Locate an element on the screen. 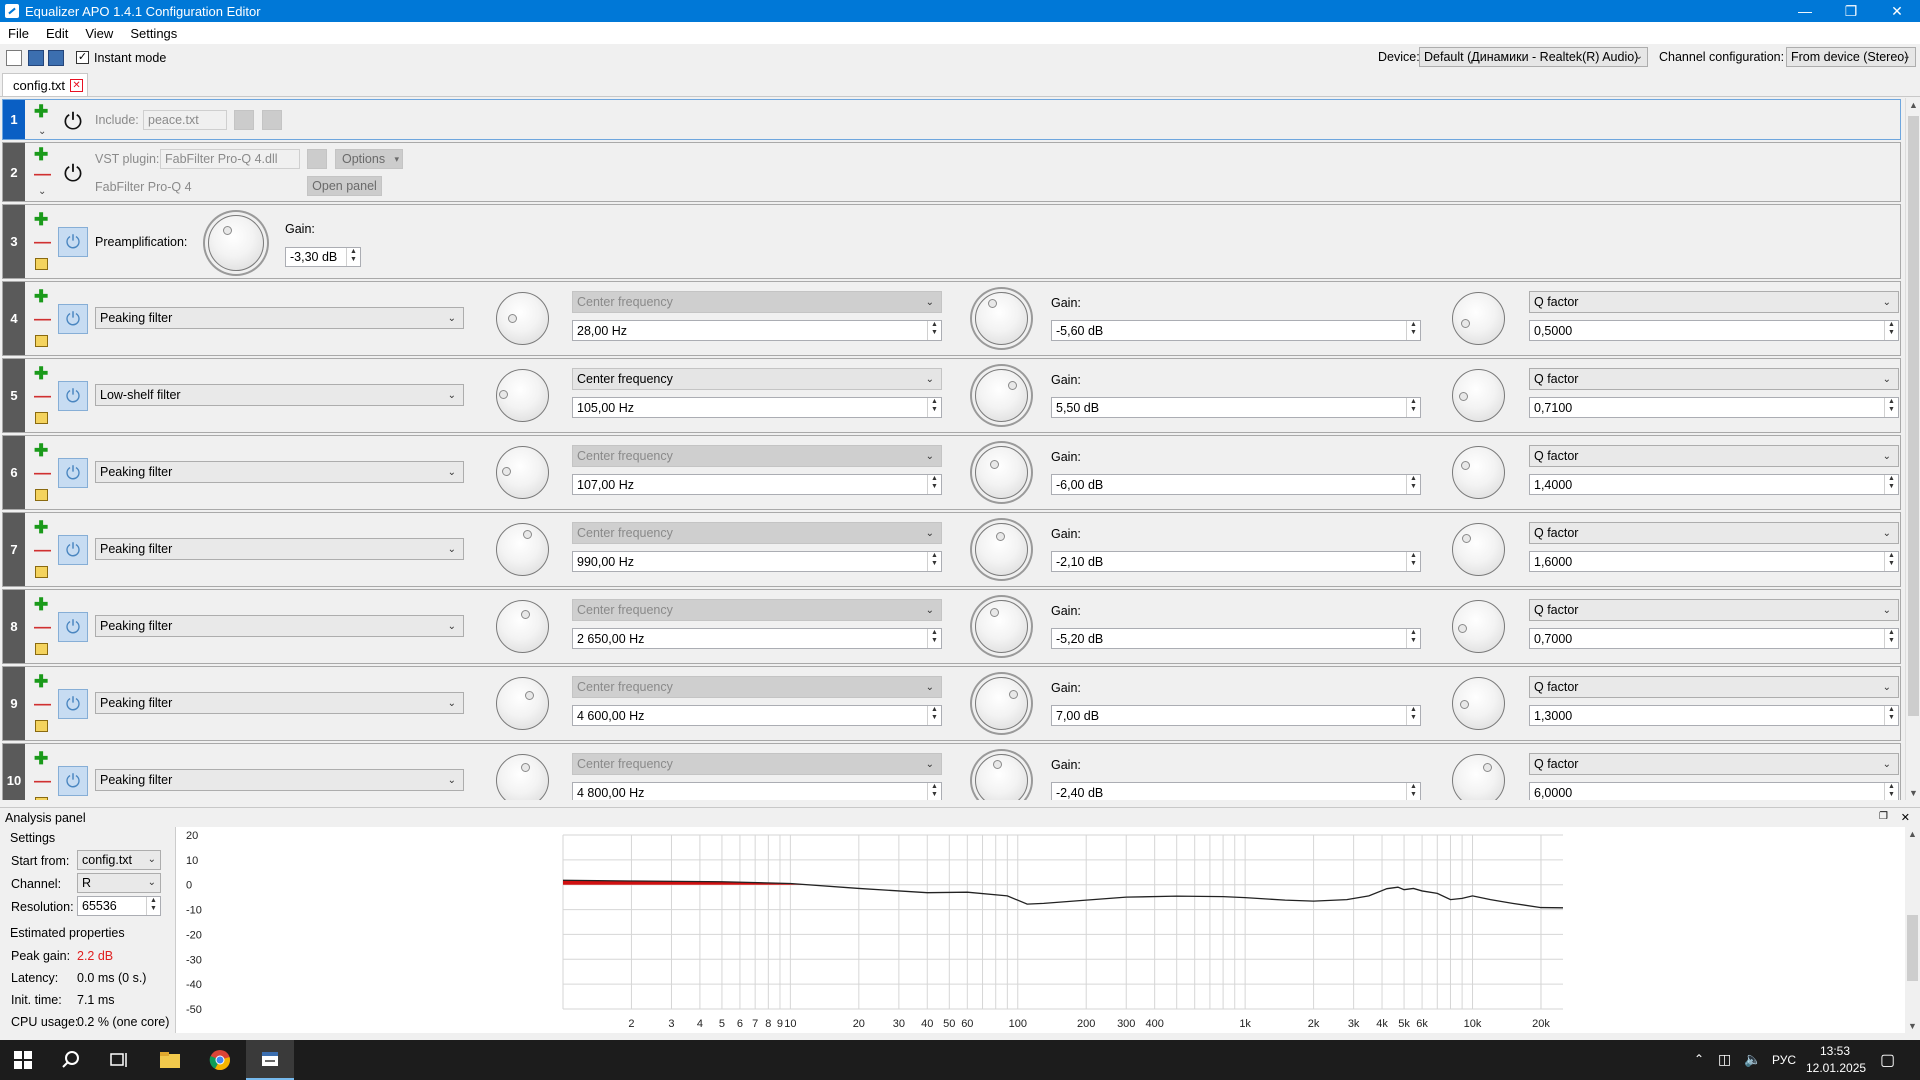  clock-date: 12.01.2025 is located at coordinates (1836, 1068).